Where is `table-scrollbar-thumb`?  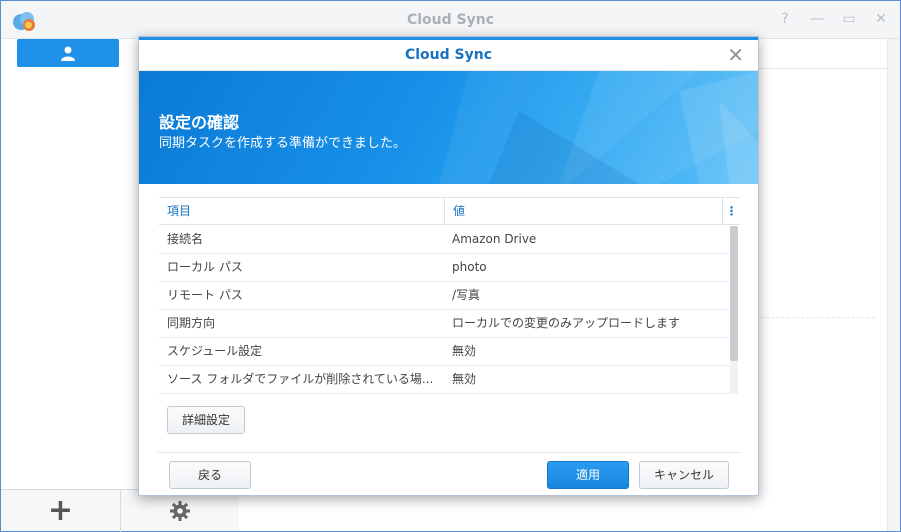 table-scrollbar-thumb is located at coordinates (734, 293).